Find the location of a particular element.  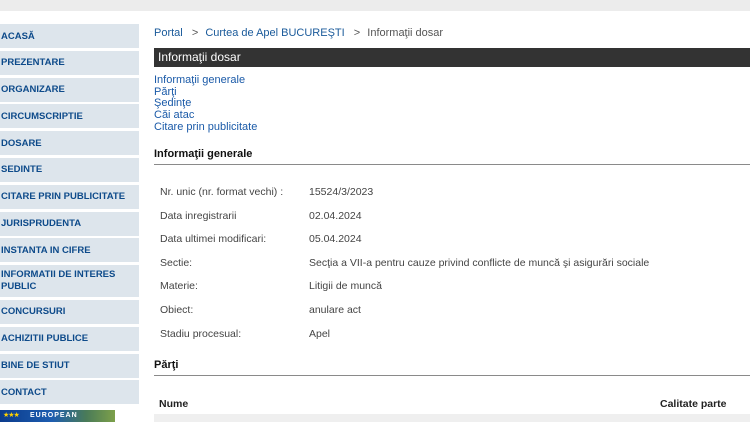

sidebar-item-label: PREZENTARE is located at coordinates (33, 63).